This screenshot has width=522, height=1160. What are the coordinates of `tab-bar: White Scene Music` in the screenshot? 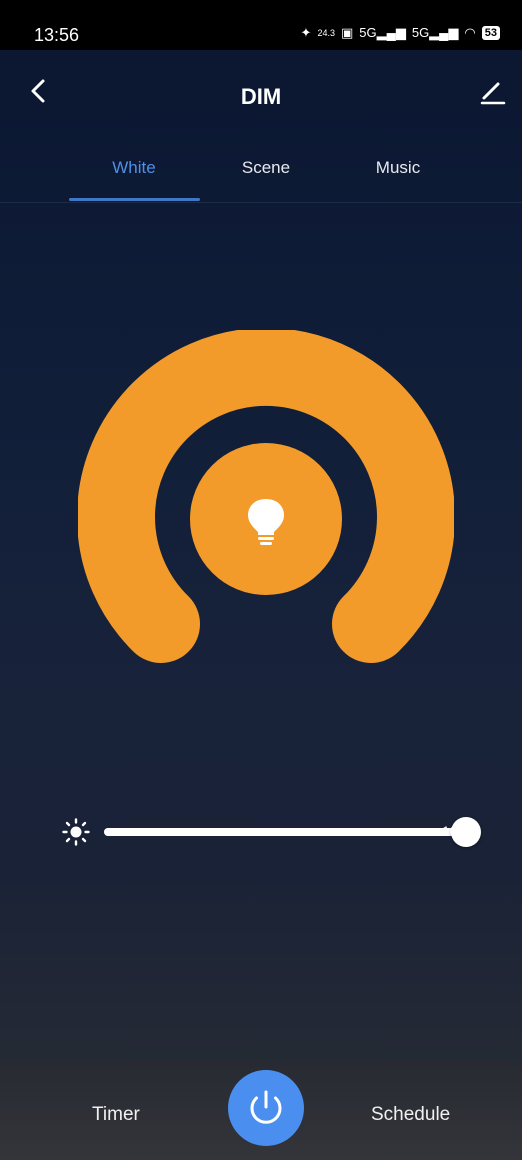 It's located at (261, 171).